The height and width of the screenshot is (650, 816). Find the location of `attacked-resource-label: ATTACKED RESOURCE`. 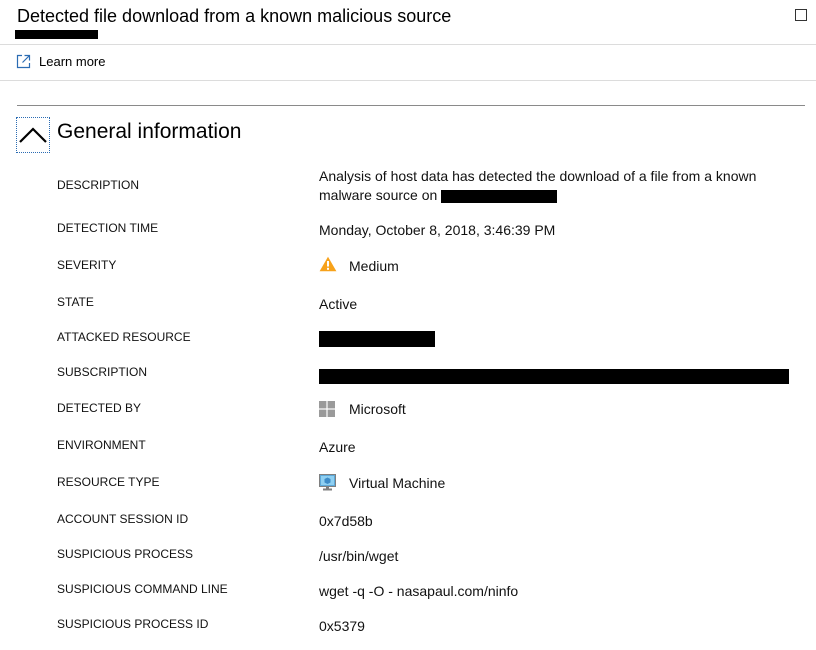

attacked-resource-label: ATTACKED RESOURCE is located at coordinates (124, 337).